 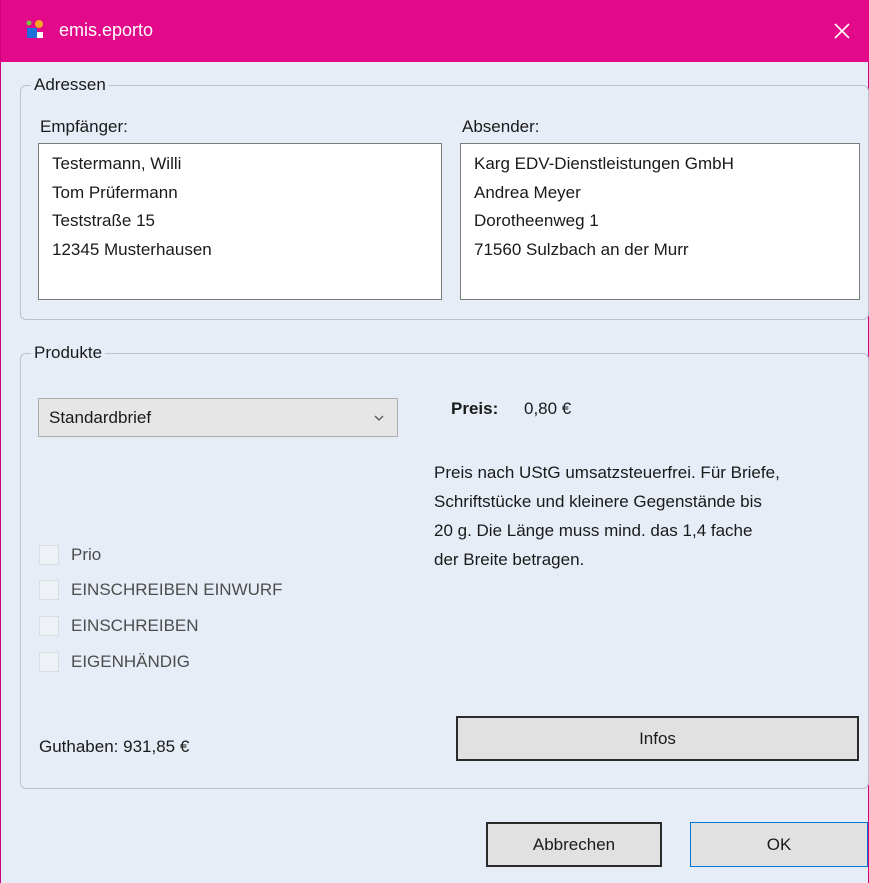 What do you see at coordinates (501, 126) in the screenshot?
I see `sender-label: Absender:` at bounding box center [501, 126].